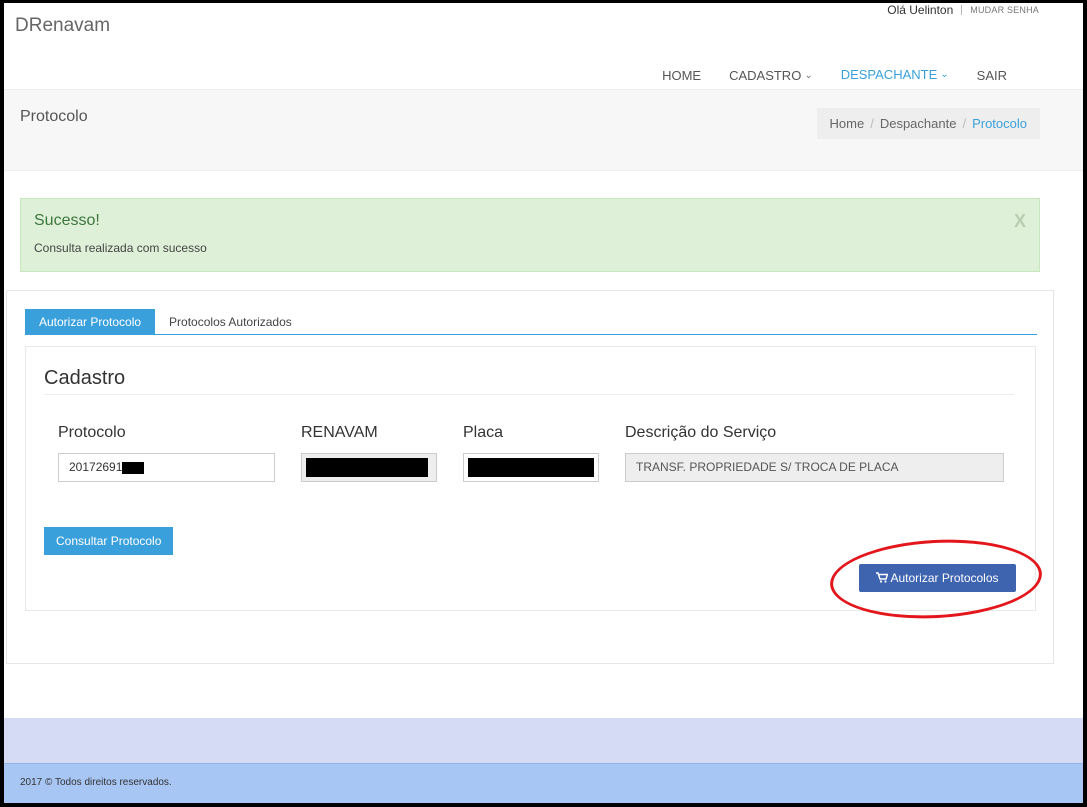  I want to click on renavam-input, so click(369, 467).